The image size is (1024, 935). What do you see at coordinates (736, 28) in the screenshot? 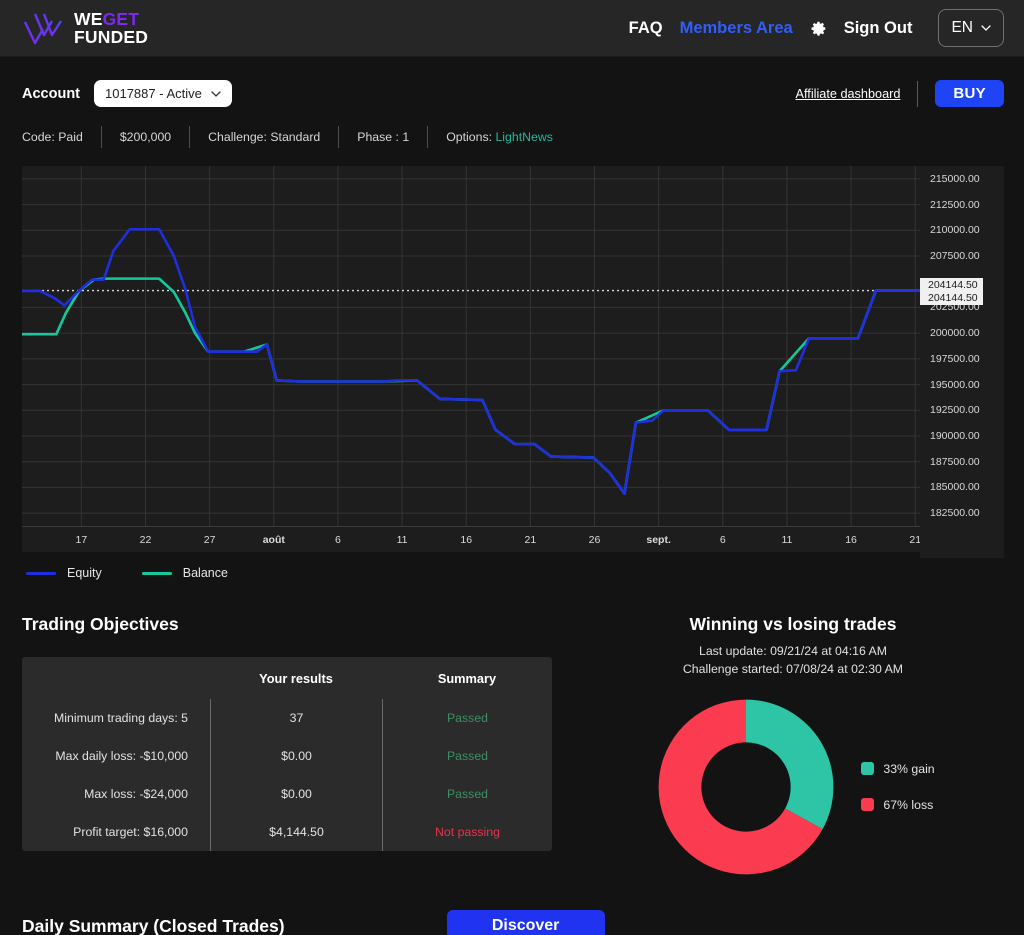
I see `nav-item-members-area: Members Area` at bounding box center [736, 28].